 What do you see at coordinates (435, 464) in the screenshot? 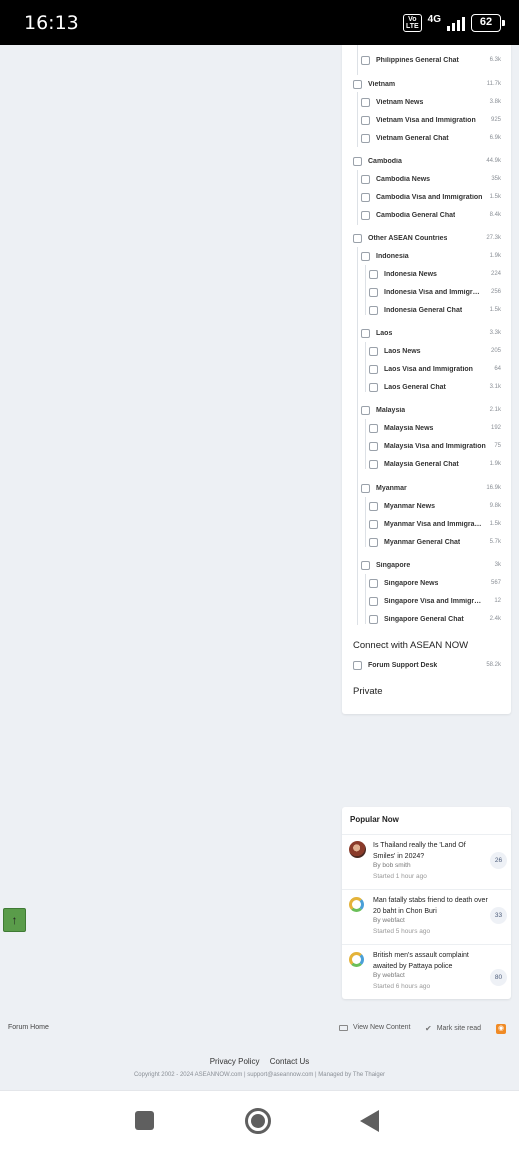
I see `forum-item: Malaysia General Chat 1.9k` at bounding box center [435, 464].